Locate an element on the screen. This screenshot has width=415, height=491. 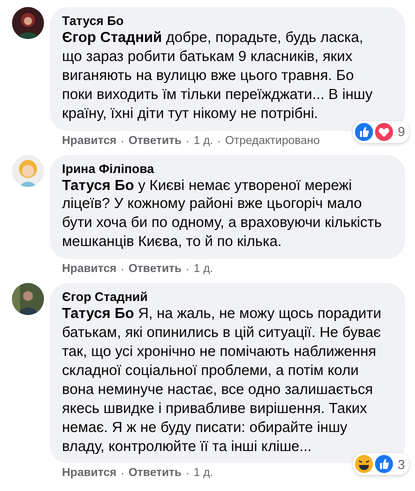
reaction-count: 9 is located at coordinates (401, 132).